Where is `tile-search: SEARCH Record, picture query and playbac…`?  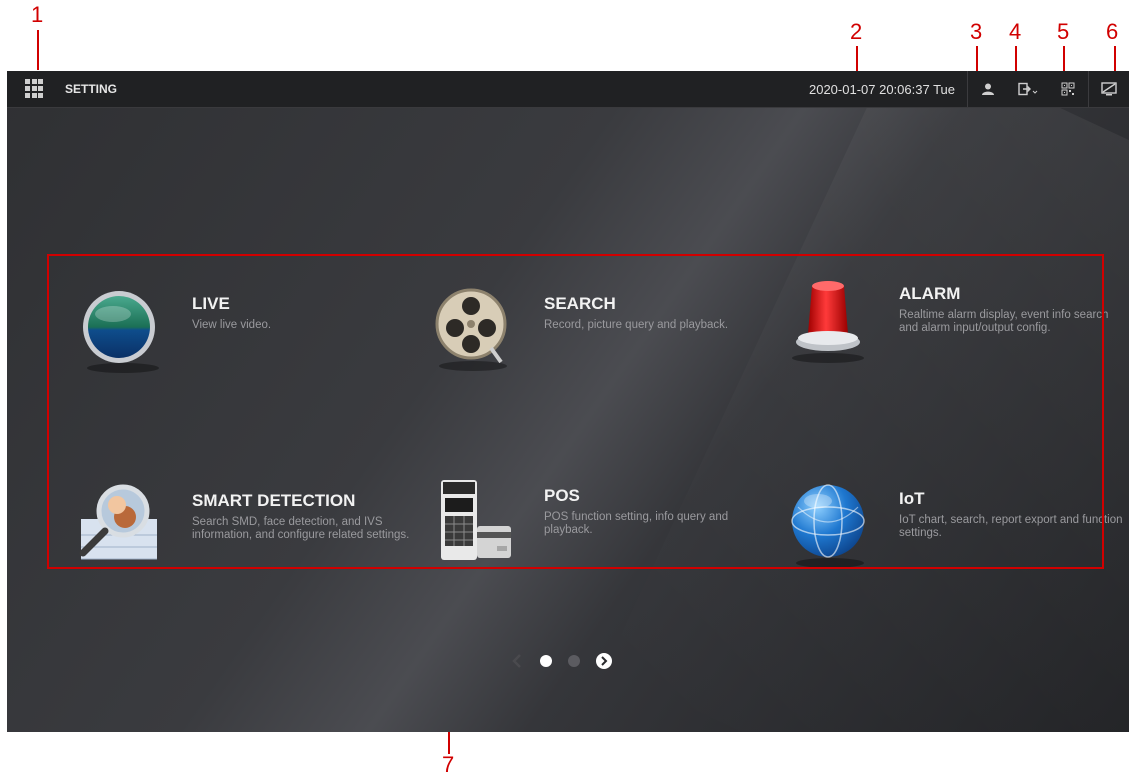 tile-search: SEARCH Record, picture query and playbac… is located at coordinates (604, 332).